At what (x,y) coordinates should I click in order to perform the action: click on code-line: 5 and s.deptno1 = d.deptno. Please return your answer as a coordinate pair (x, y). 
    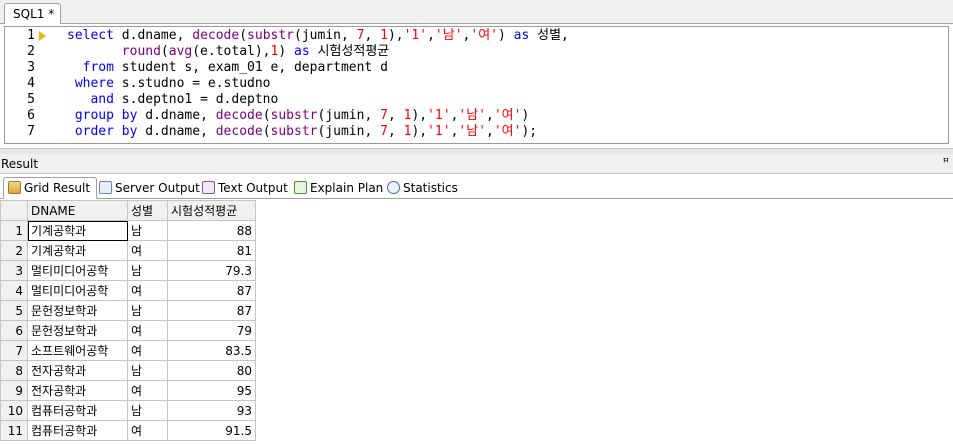
    Looking at the image, I should click on (475, 100).